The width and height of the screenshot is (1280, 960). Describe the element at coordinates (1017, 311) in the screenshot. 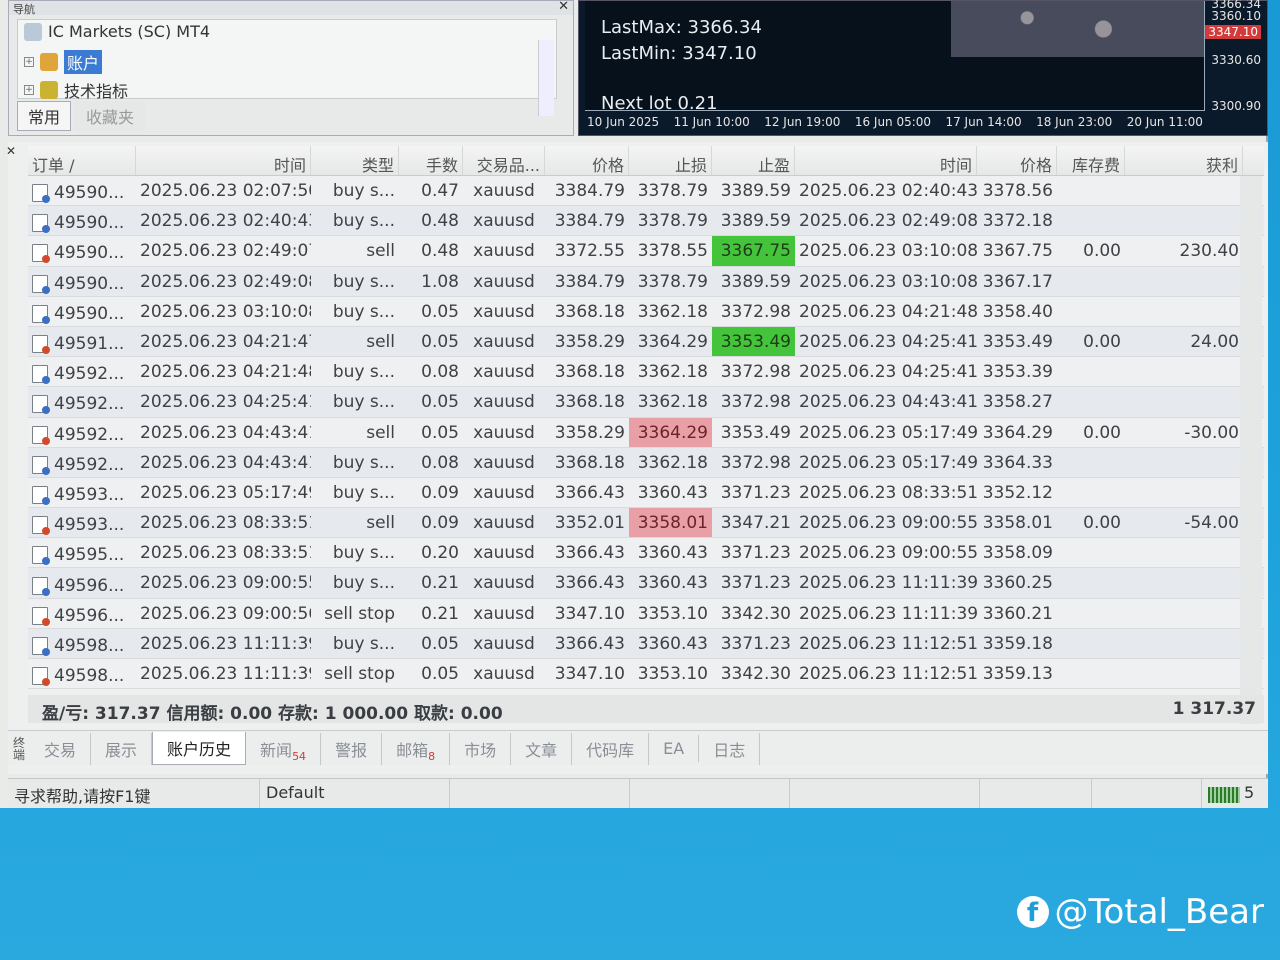

I see `cell-close-price: 3358.40` at that location.